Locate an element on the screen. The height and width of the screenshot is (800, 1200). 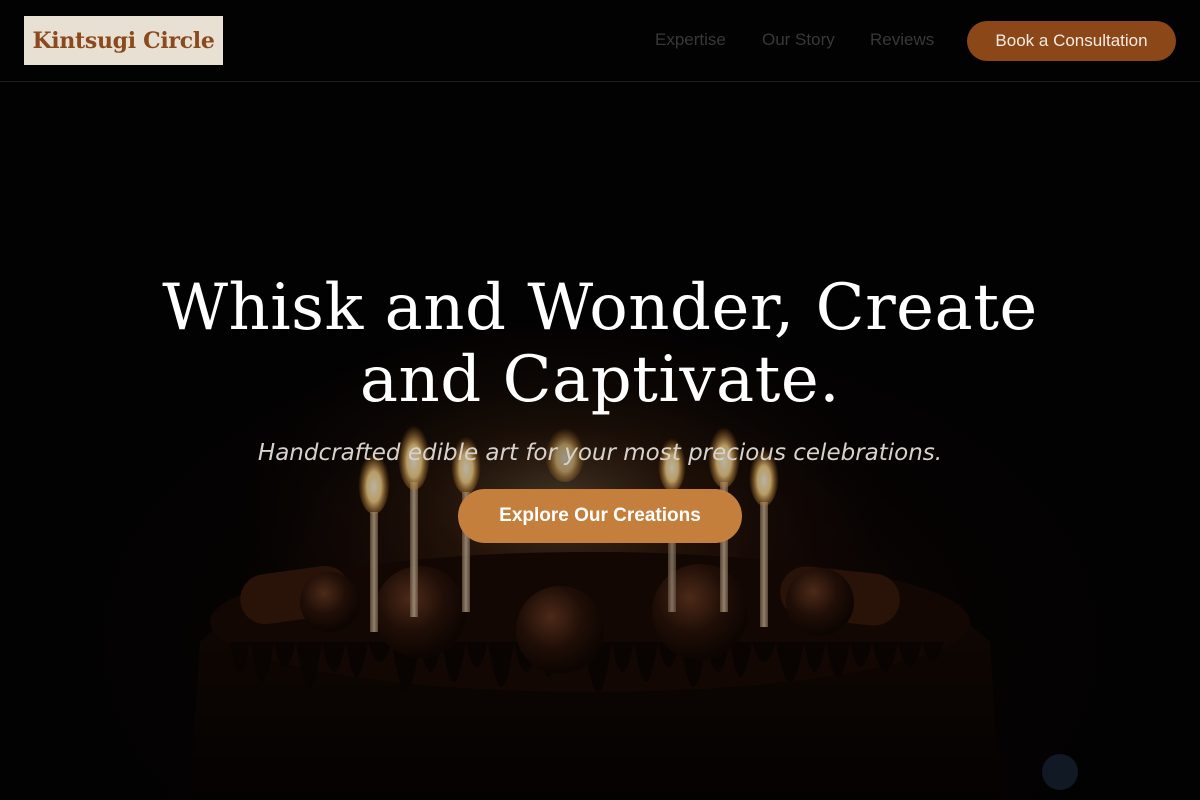
nav-link-expertise: Expertise is located at coordinates (690, 40).